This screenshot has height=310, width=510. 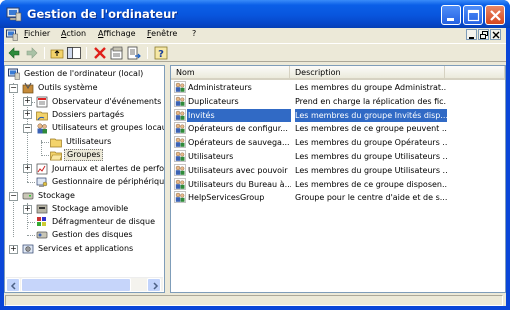 What do you see at coordinates (28, 88) in the screenshot?
I see `tools-icon` at bounding box center [28, 88].